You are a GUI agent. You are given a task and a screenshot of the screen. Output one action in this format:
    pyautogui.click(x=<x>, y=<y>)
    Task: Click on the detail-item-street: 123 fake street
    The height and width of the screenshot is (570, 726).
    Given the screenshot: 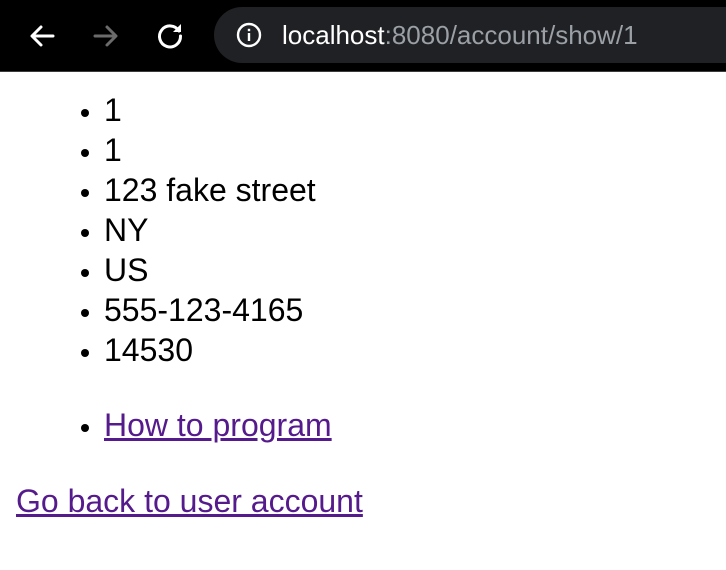 What is the action you would take?
    pyautogui.click(x=415, y=190)
    